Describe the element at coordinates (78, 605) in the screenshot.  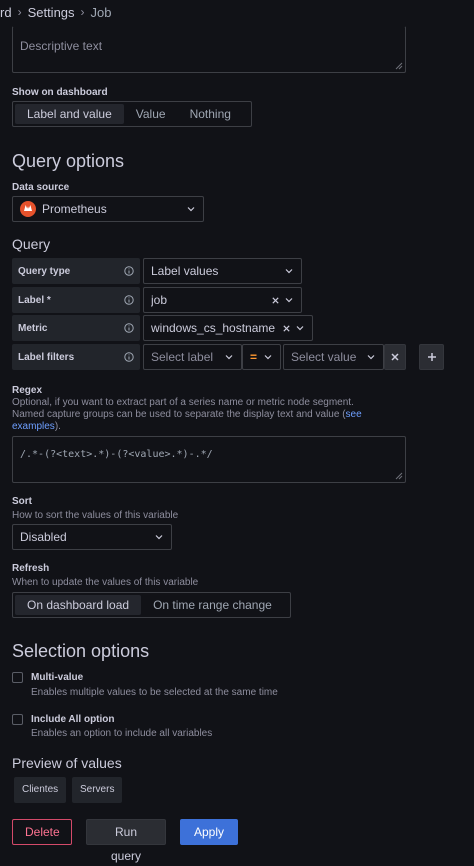
I see `option-on-dashboard-load: On dashboard load` at that location.